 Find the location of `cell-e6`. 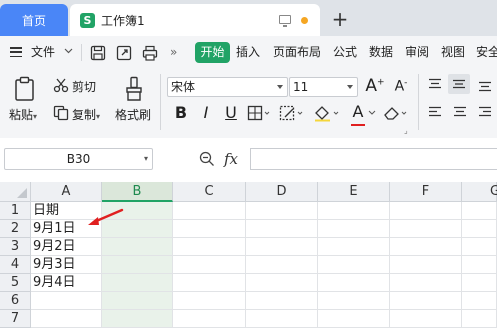

cell-e6 is located at coordinates (354, 301).